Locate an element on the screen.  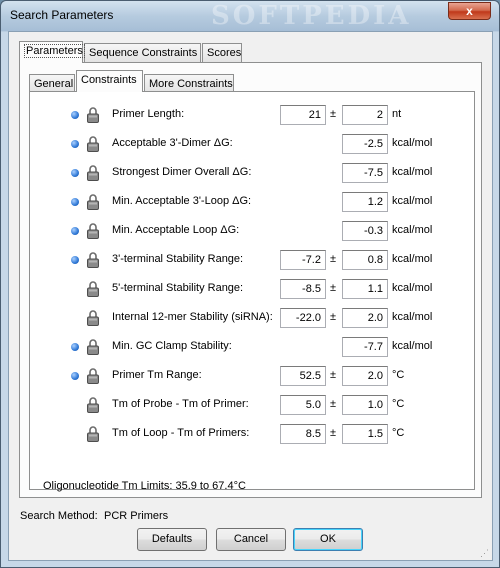
constraint-row: Strongest Dimer Overall ΔG: kcal/mol is located at coordinates (250, 173).